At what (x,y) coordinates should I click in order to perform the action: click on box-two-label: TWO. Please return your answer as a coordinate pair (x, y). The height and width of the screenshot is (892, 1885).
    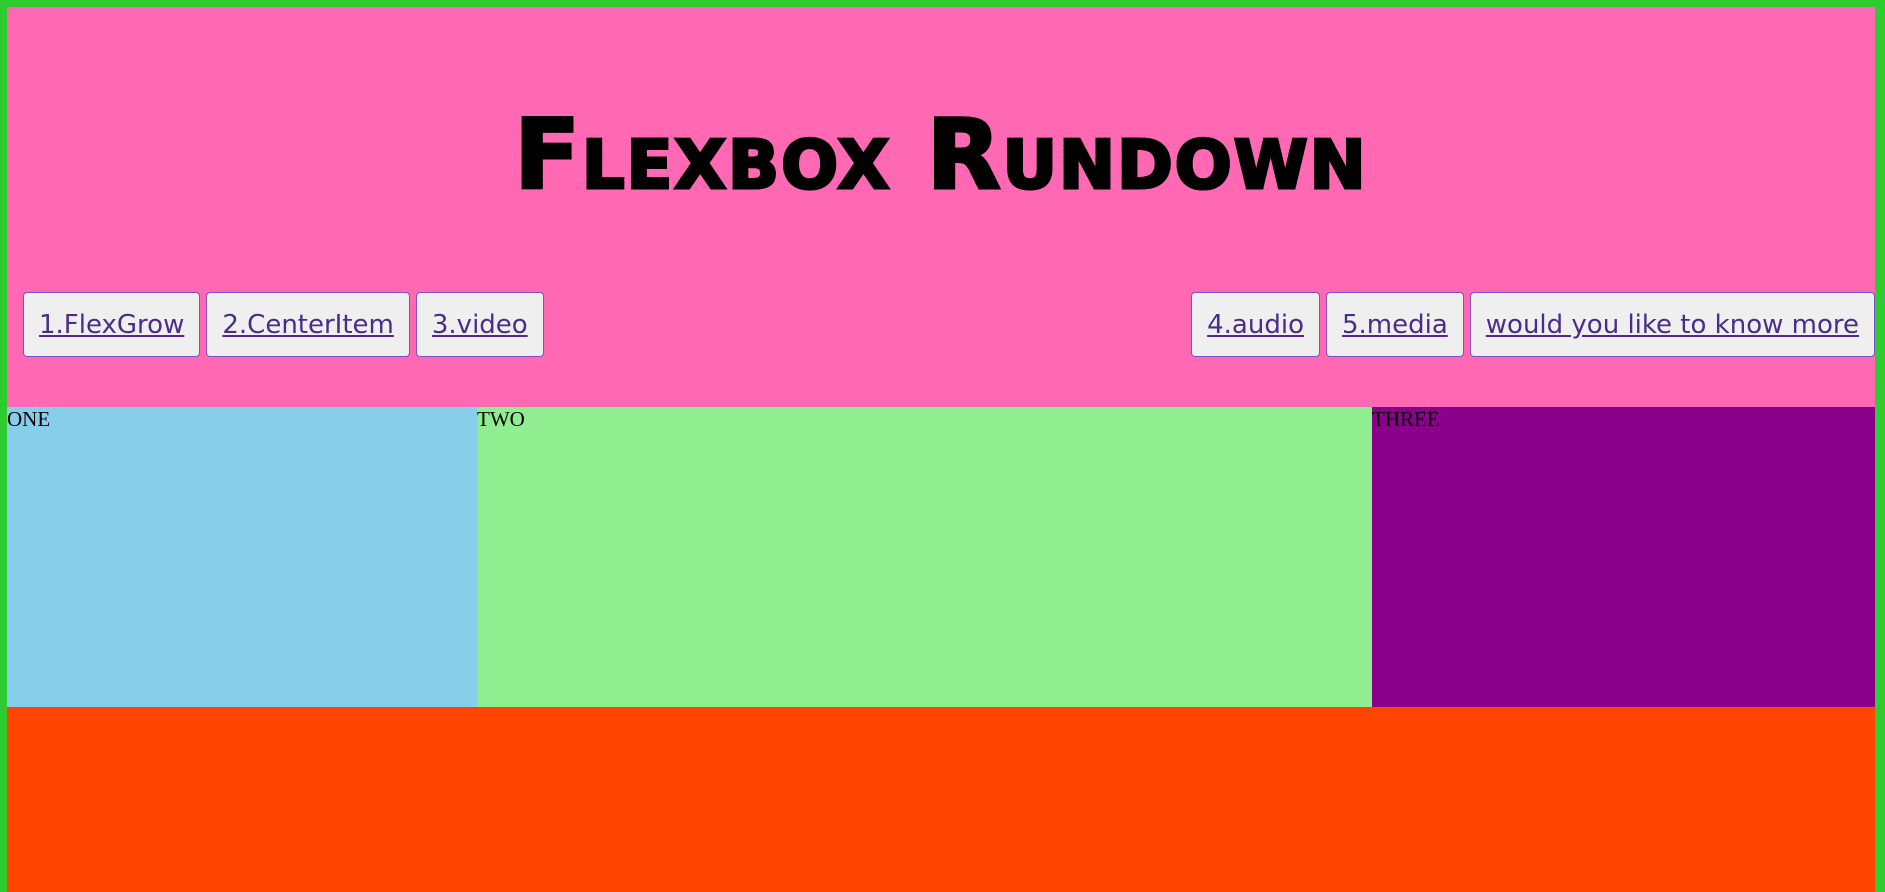
    Looking at the image, I should click on (501, 419).